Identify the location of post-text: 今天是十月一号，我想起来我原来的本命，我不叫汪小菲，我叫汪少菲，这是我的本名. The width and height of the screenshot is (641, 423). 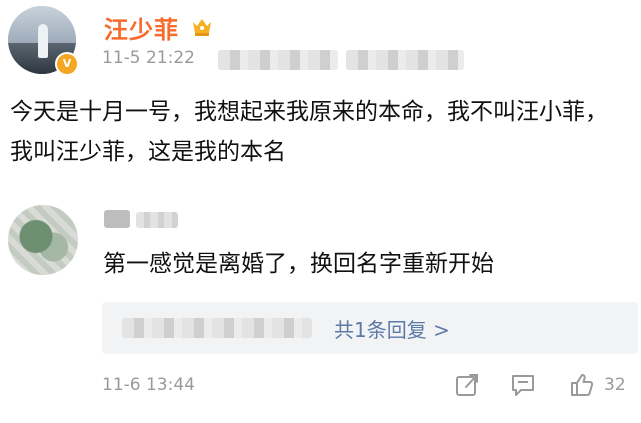
(309, 132).